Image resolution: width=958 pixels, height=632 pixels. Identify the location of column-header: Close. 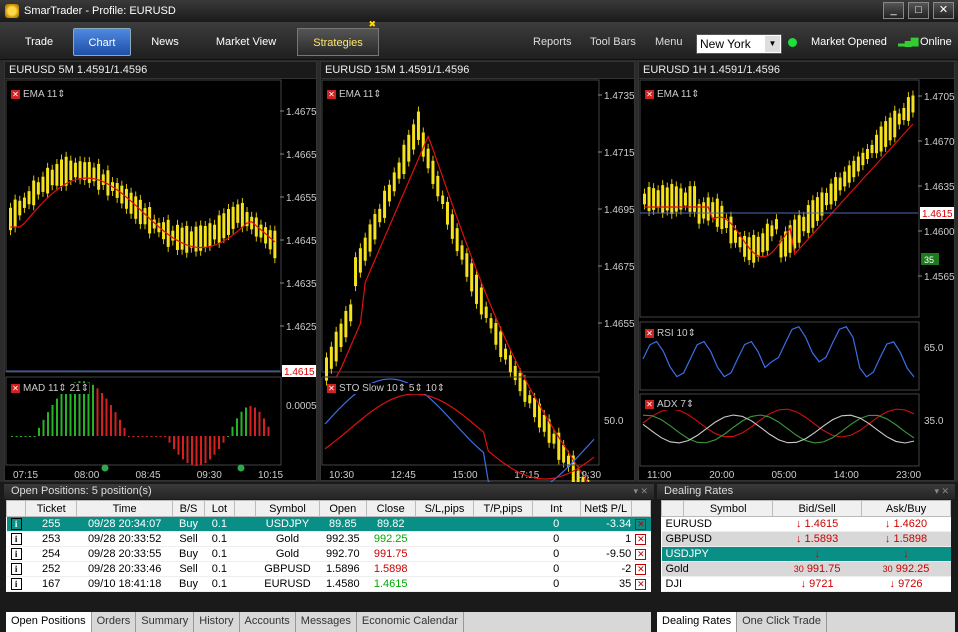
(390, 508).